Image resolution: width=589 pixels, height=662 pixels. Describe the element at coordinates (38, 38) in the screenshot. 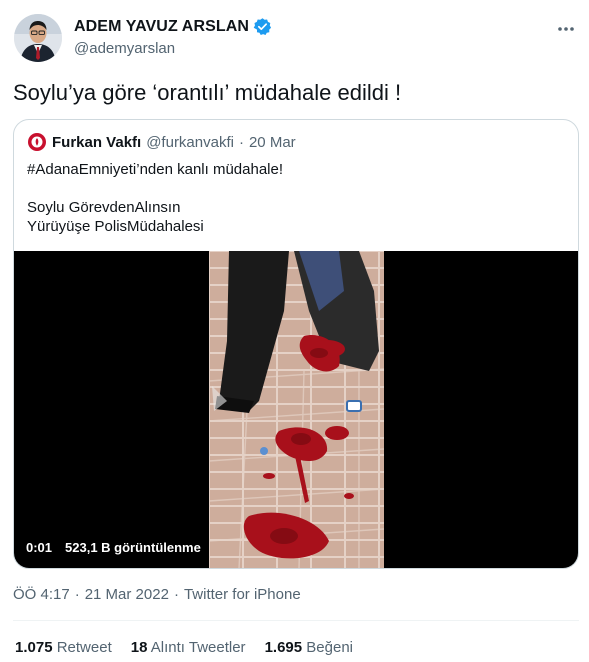

I see `author-avatar` at that location.